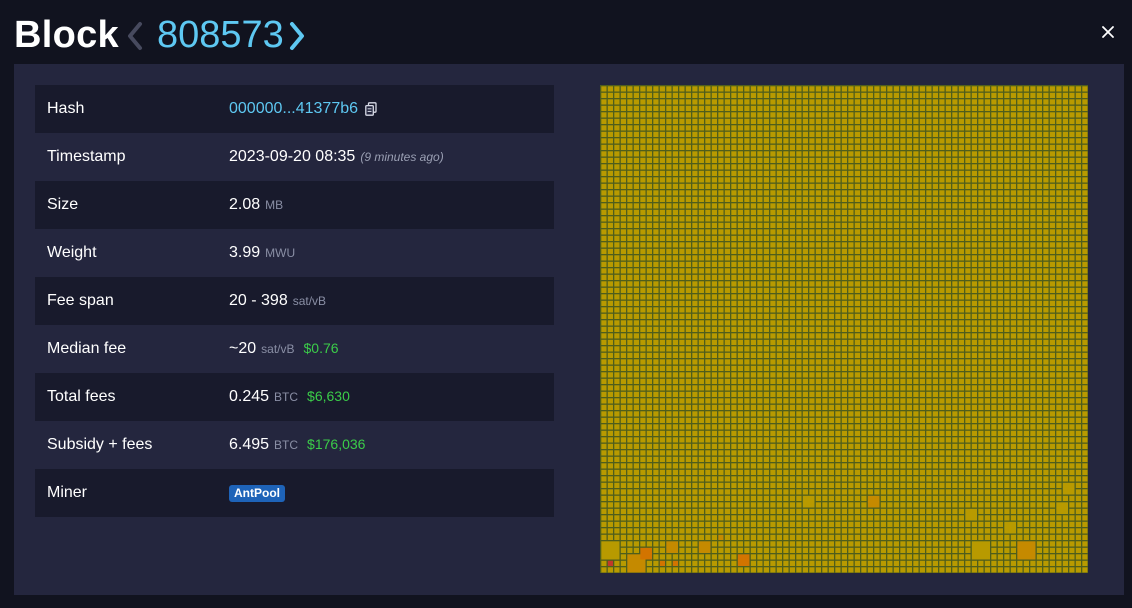 The height and width of the screenshot is (608, 1132). I want to click on hash-link: 000000...41377b6, so click(293, 109).